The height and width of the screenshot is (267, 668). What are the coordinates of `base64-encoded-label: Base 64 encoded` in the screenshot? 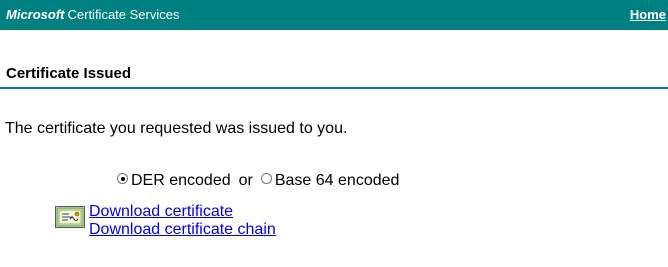 It's located at (337, 180).